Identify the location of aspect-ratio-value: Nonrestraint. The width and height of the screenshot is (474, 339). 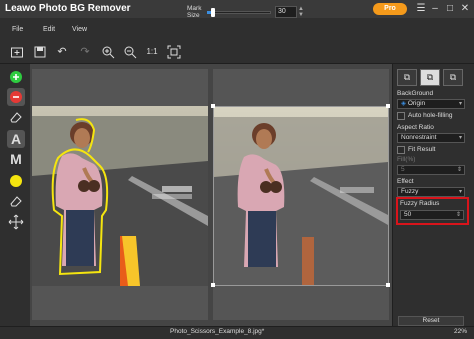
(419, 137).